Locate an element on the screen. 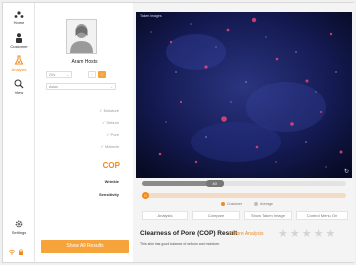 This screenshot has height=265, width=356. rotate-icon: ↻ is located at coordinates (346, 171).